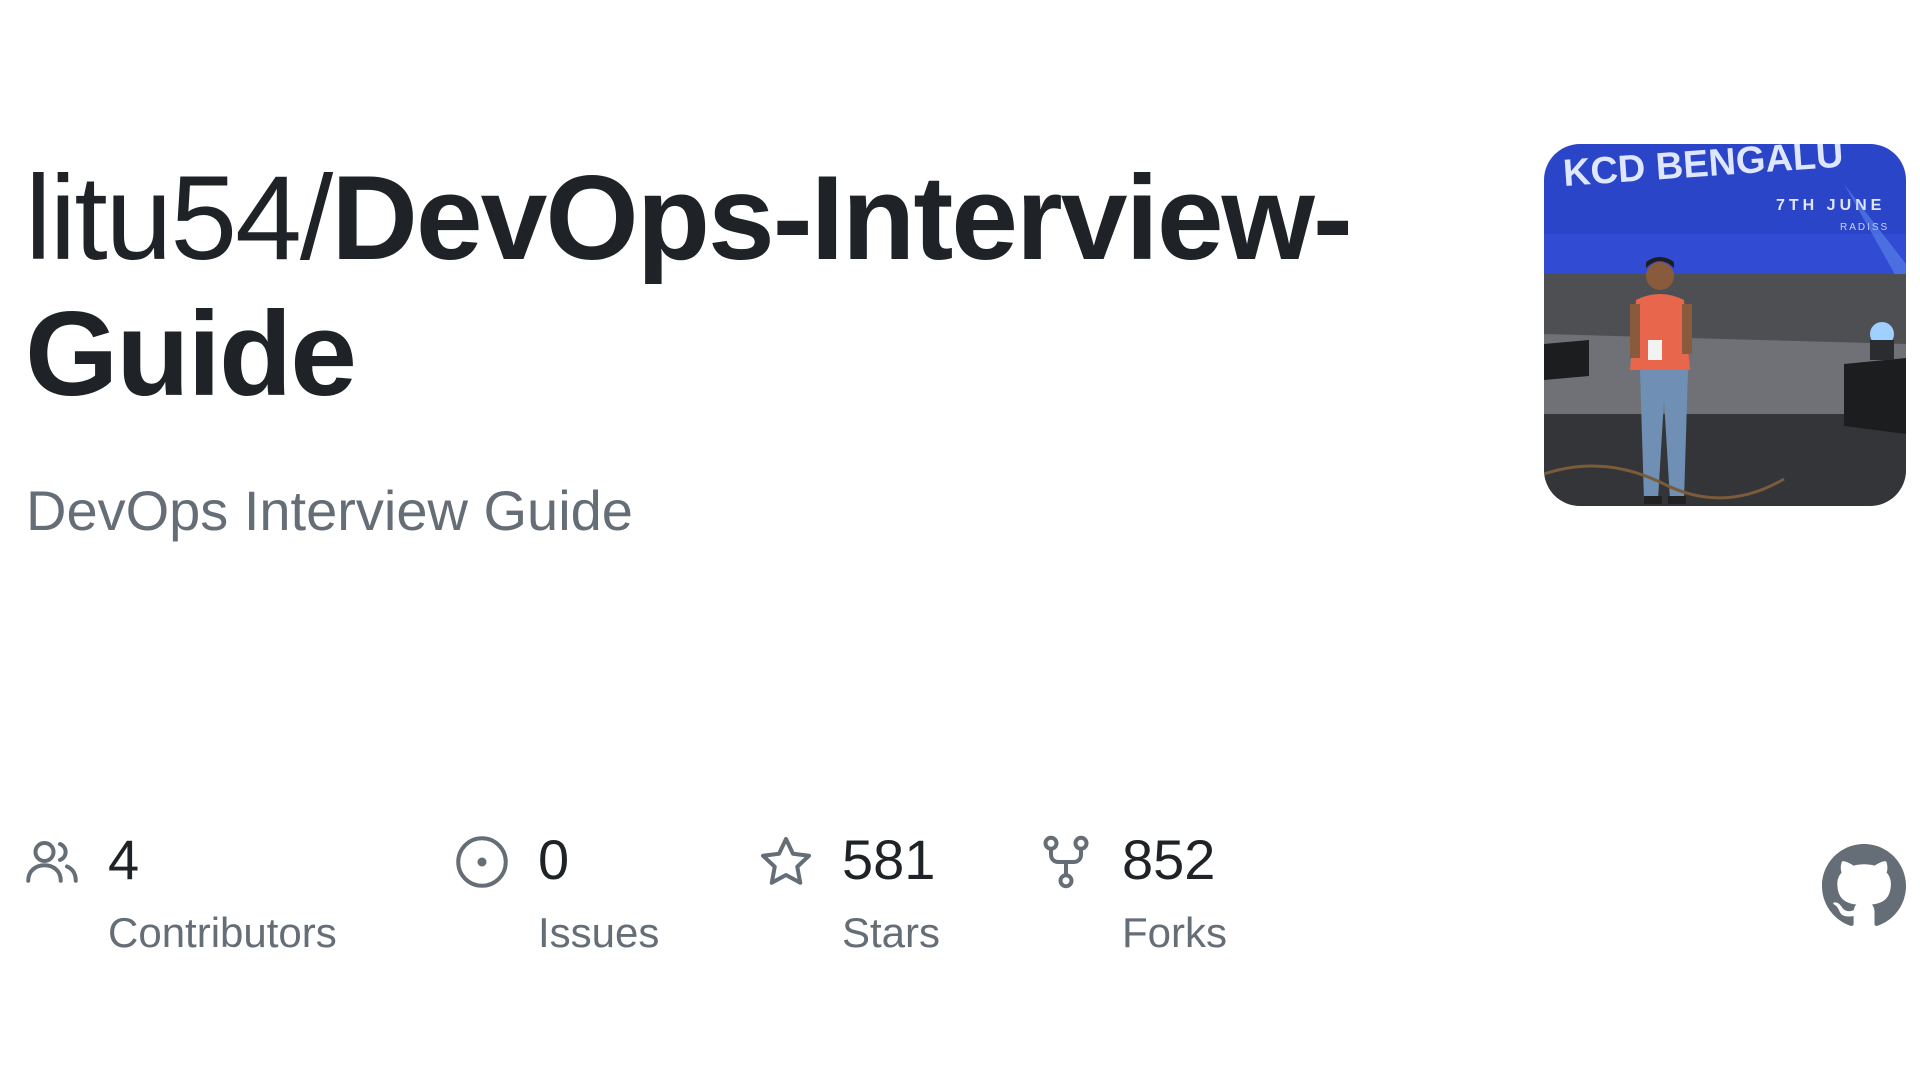 The height and width of the screenshot is (1080, 1920). I want to click on stars-count: 581, so click(889, 859).